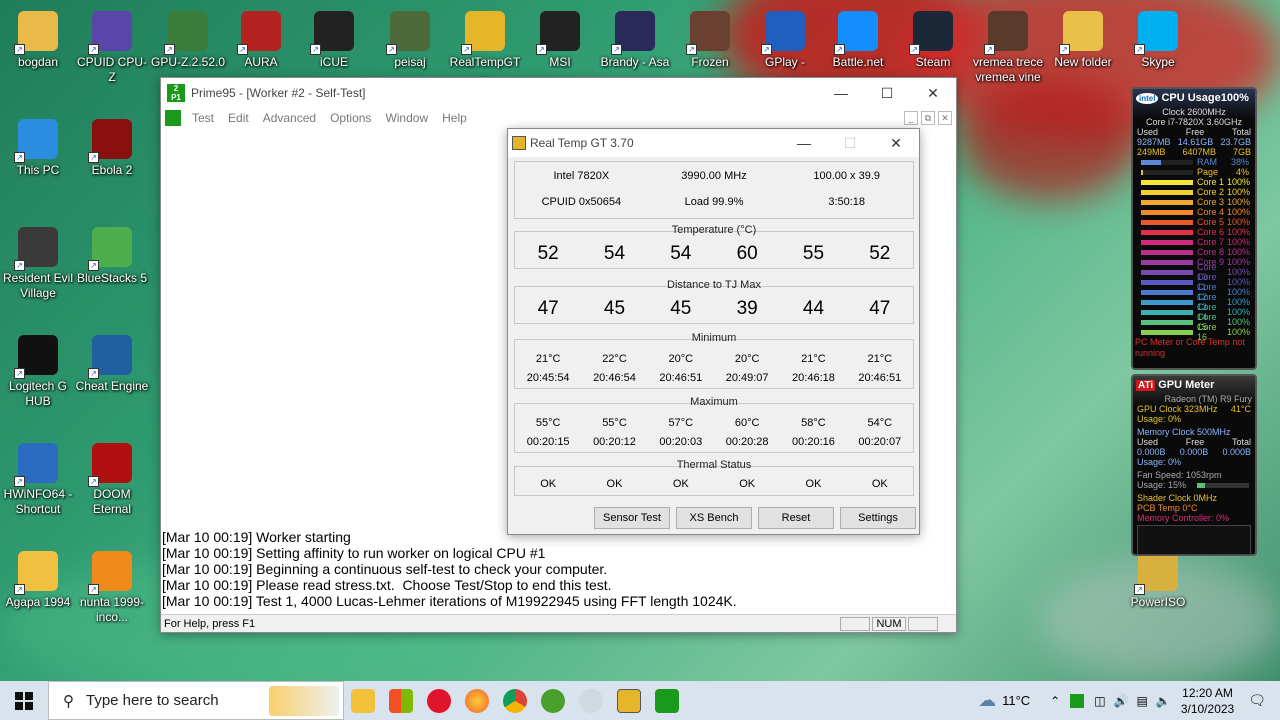 This screenshot has height=720, width=1280. I want to click on child-close-button: ✕, so click(945, 118).